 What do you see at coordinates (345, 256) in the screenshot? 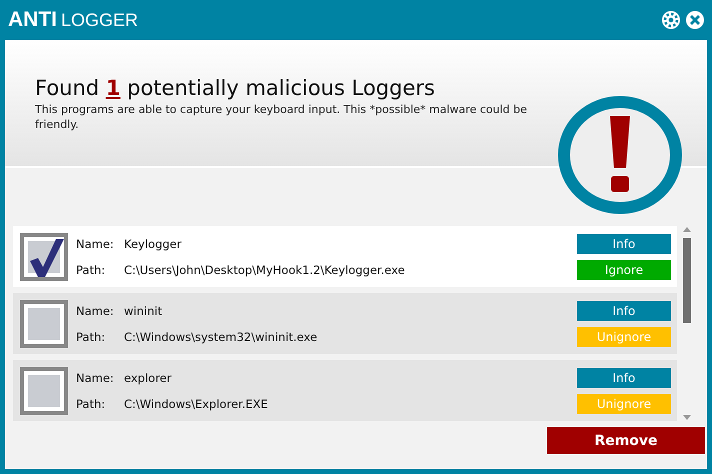
I see `logger-row: Name: Keylogger Path: C:\Users\John\Desktop\MyHook1.2\Keylogger.exe Info Ignore` at bounding box center [345, 256].